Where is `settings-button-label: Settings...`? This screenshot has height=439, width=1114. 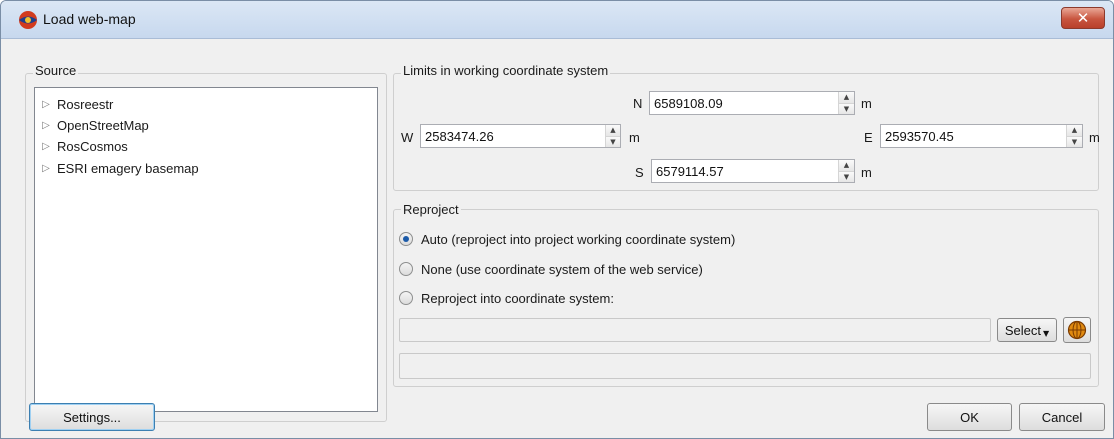 settings-button-label: Settings... is located at coordinates (92, 417).